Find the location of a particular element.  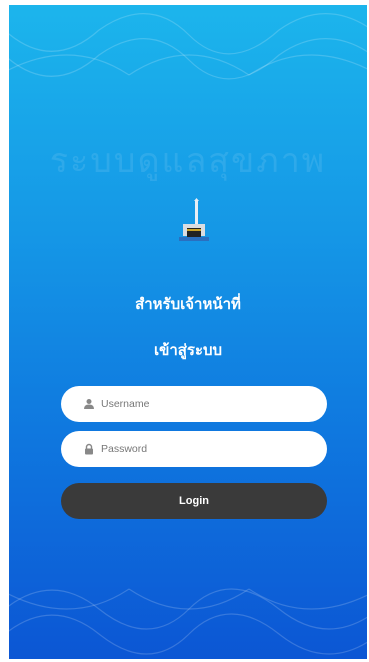

crescent-kaaba-logo-icon is located at coordinates (192, 225).